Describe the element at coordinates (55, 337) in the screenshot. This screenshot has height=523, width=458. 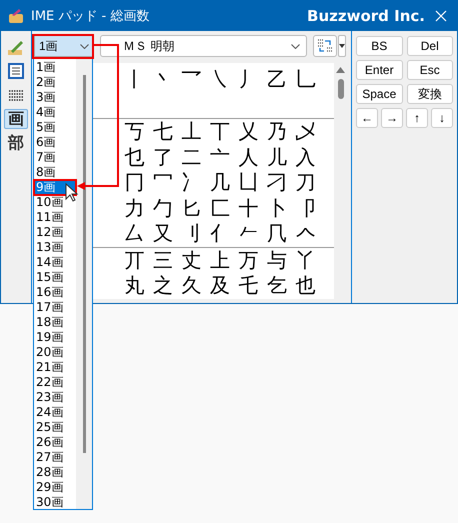
I see `list-item: 19画` at that location.